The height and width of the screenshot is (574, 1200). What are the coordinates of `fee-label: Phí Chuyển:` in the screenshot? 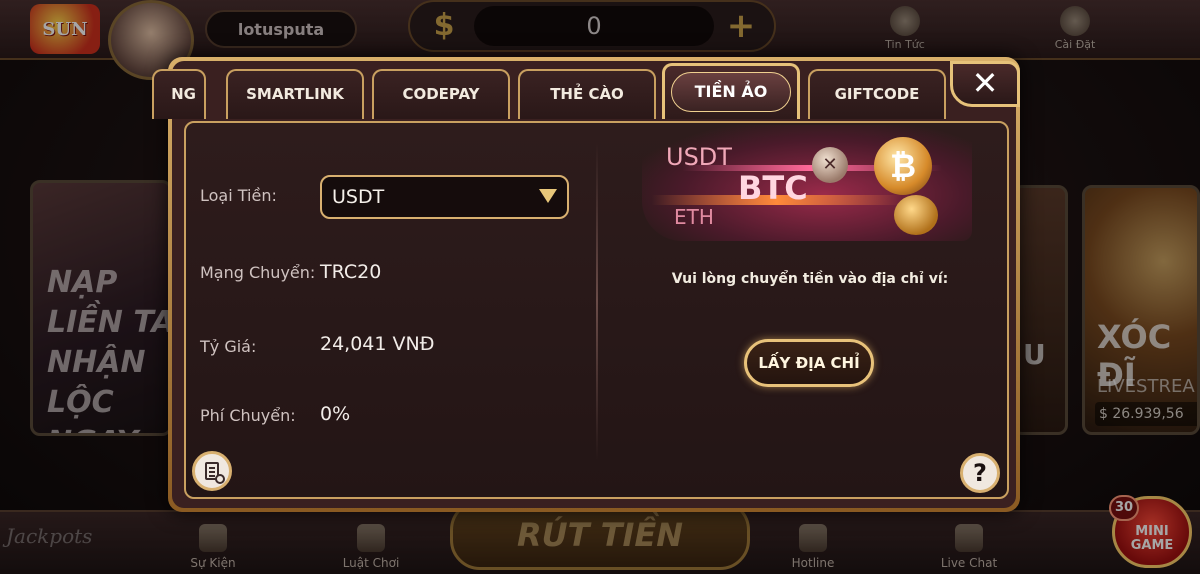 It's located at (248, 415).